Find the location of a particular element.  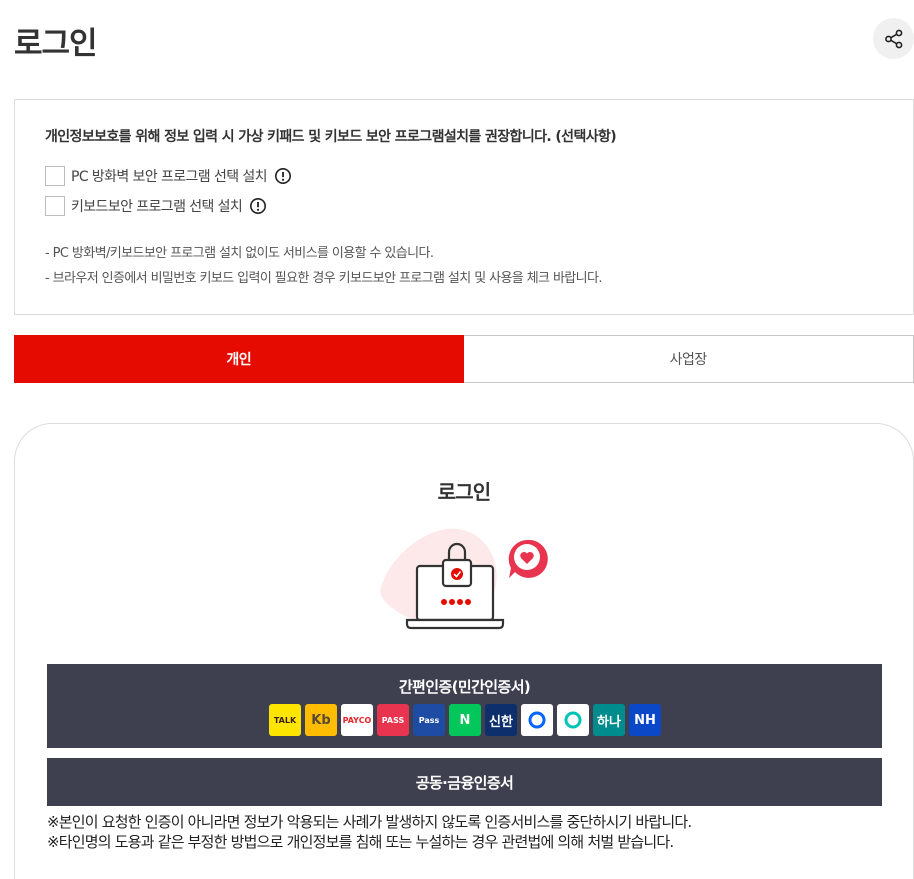

simple-cert-label: 간편인증(민간인증서) is located at coordinates (464, 687).